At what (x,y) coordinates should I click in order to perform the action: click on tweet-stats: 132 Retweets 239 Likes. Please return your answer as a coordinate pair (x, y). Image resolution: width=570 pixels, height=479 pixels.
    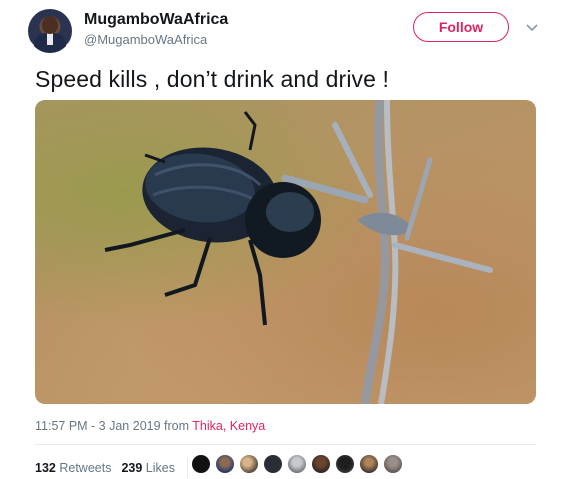
    Looking at the image, I should click on (115, 468).